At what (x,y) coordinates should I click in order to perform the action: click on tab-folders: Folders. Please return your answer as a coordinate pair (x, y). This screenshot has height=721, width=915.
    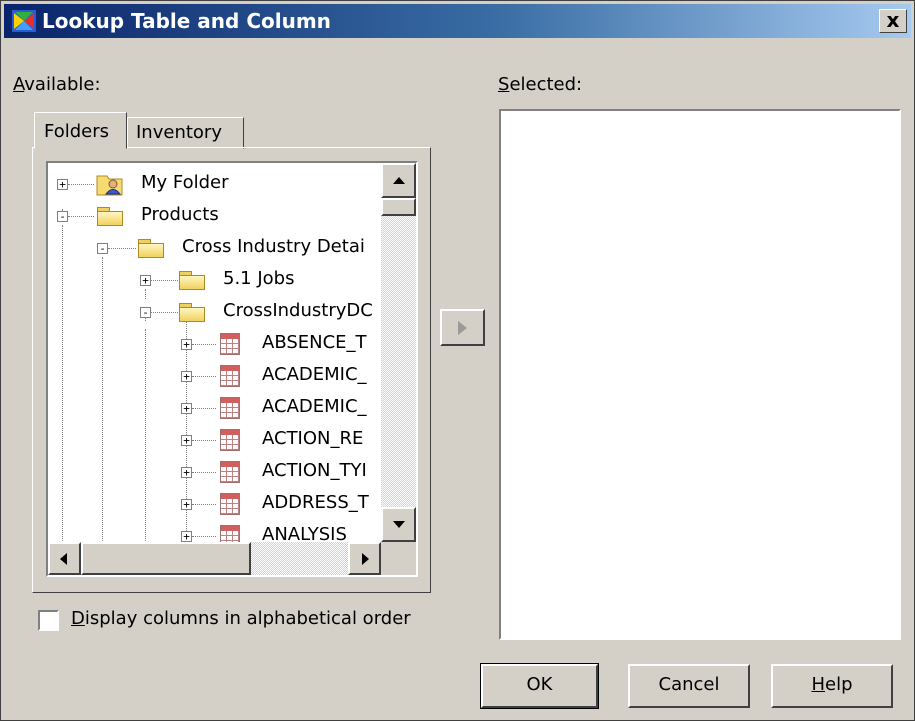
    Looking at the image, I should click on (80, 130).